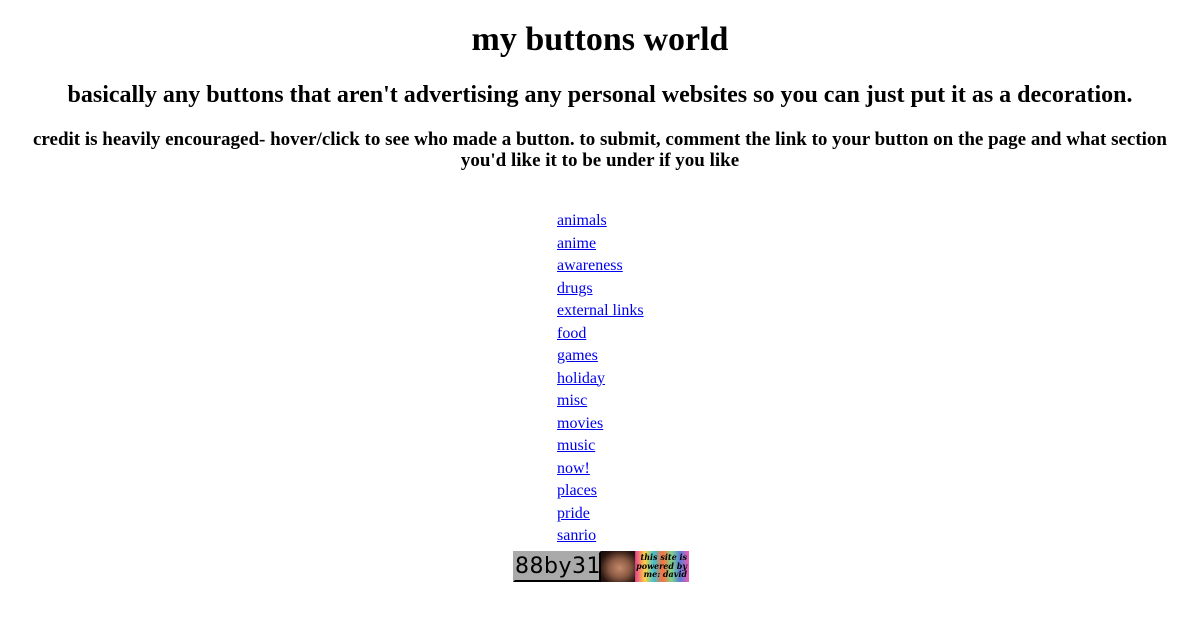 This screenshot has height=630, width=1200. I want to click on section-link-pride: pride, so click(573, 513).